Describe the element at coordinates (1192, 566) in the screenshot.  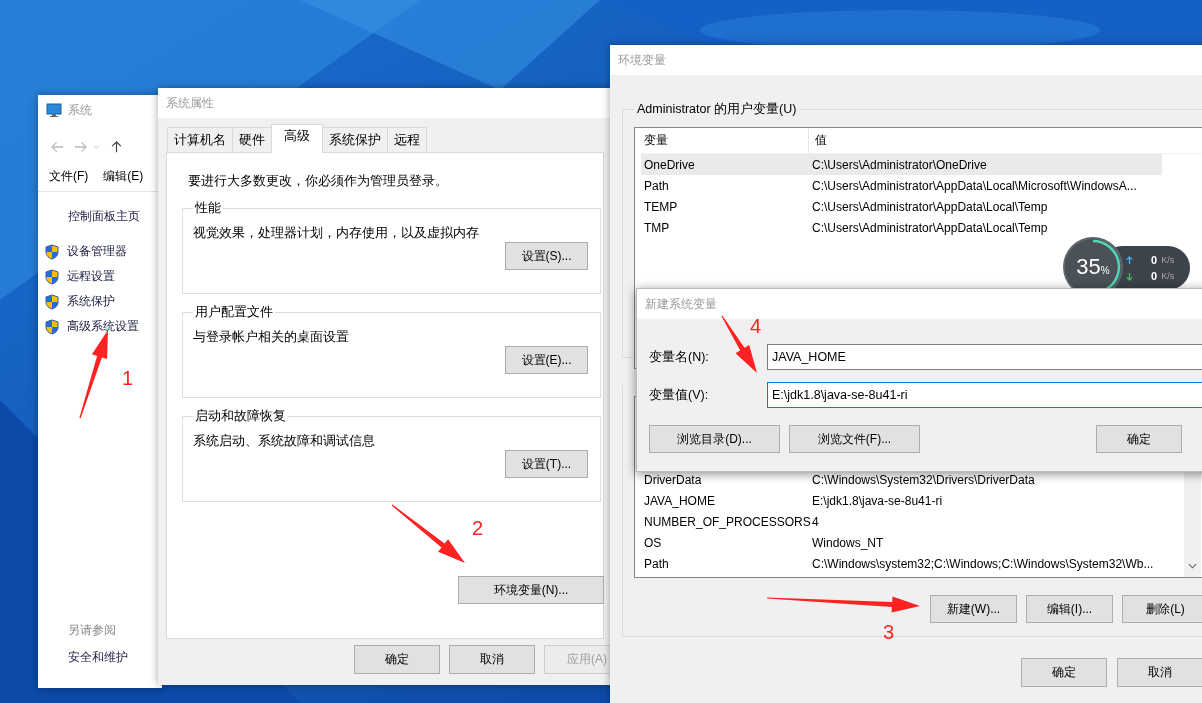
I see `scroll-down-icon` at that location.